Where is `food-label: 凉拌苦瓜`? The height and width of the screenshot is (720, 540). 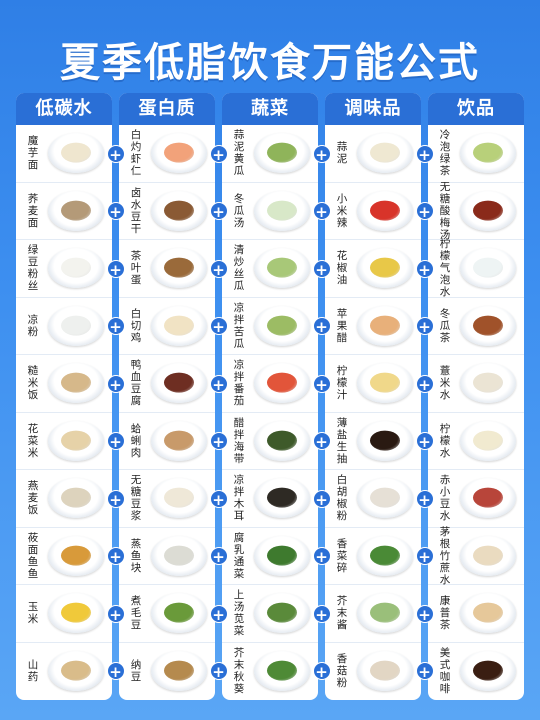
food-label: 凉拌苦瓜 is located at coordinates (239, 325).